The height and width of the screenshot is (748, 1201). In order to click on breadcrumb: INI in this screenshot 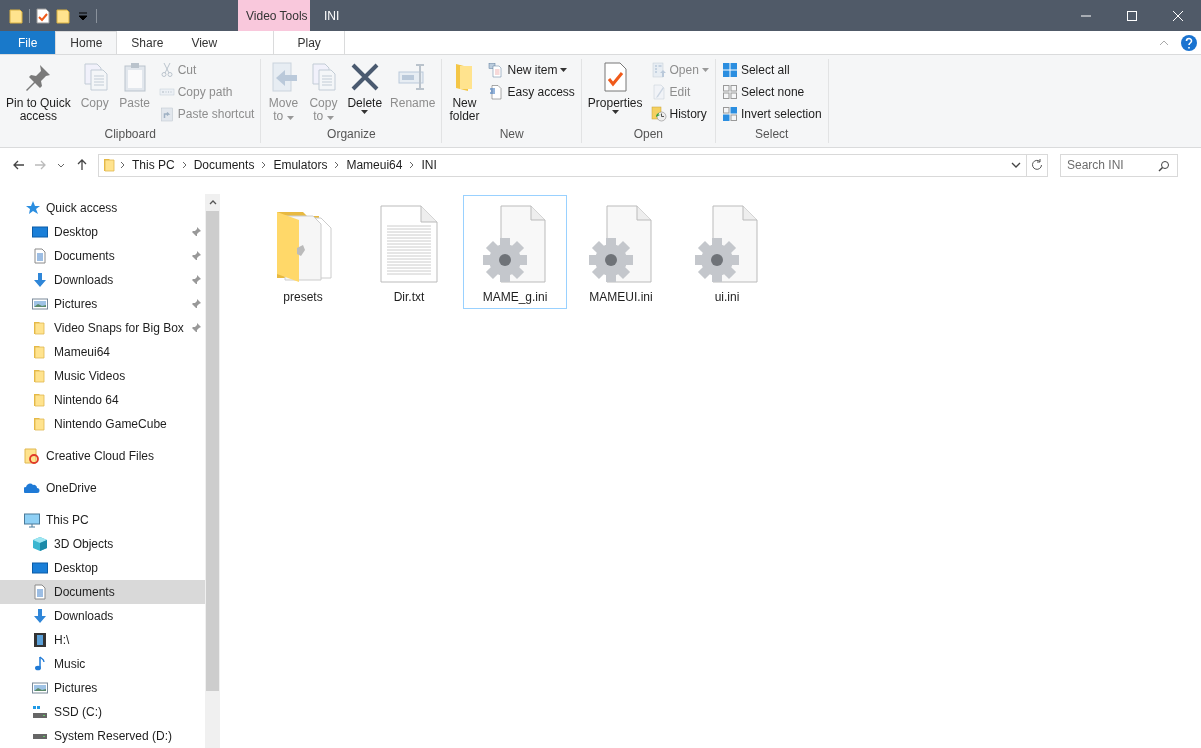, I will do `click(429, 165)`.